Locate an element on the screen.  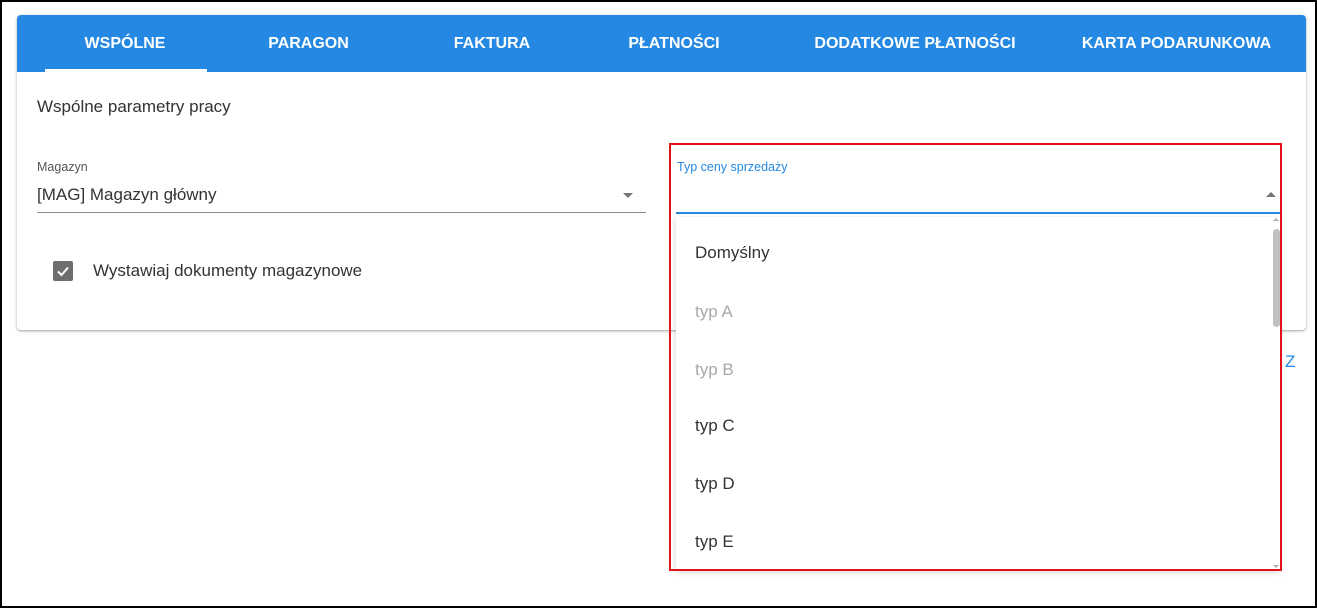
magazyn-label: Magazyn is located at coordinates (62, 167).